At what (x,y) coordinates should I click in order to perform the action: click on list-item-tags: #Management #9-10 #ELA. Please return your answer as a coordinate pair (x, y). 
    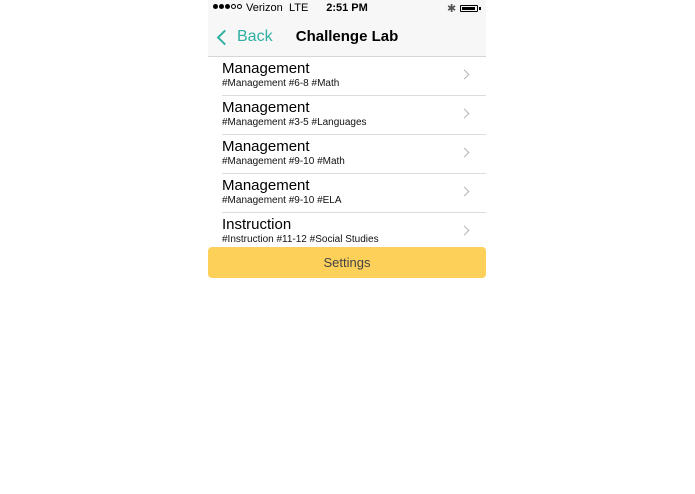
    Looking at the image, I should click on (282, 200).